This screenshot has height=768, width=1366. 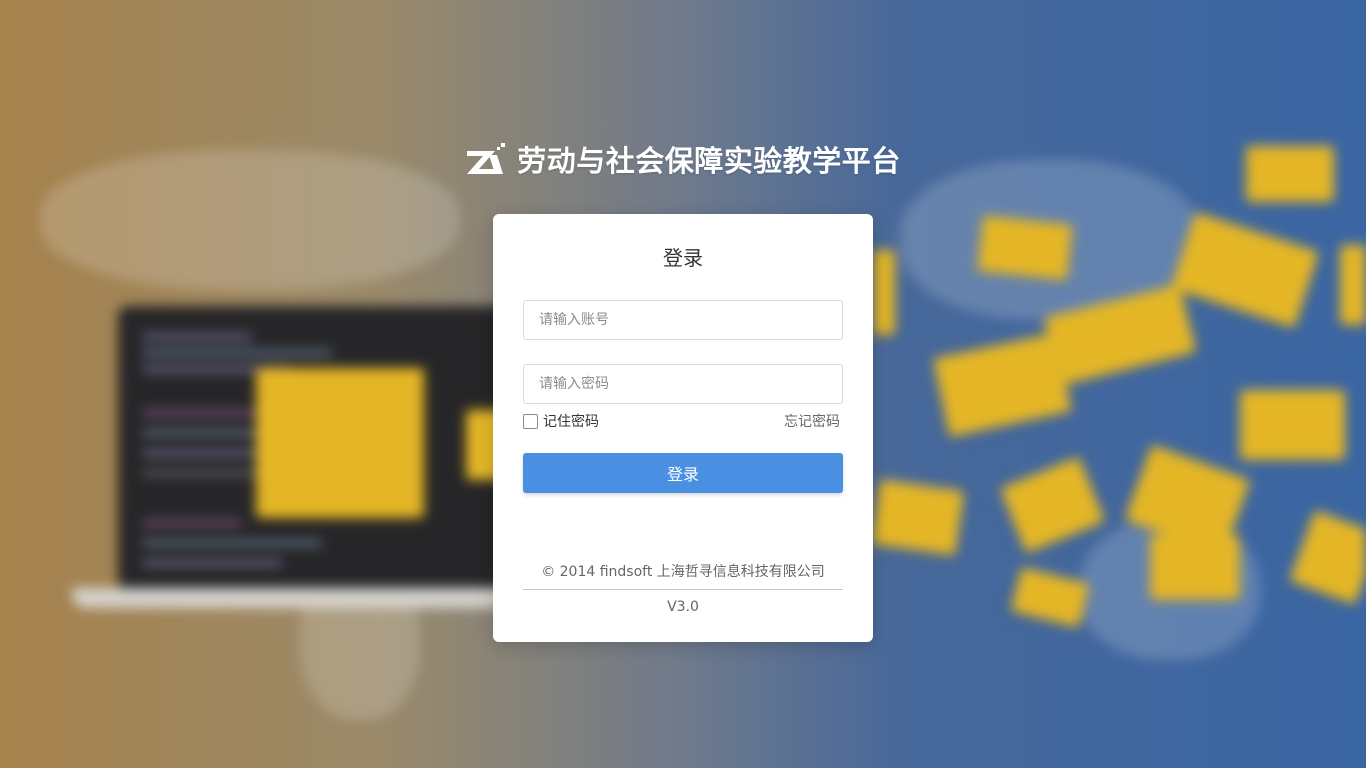 I want to click on remember-password: 记住密码, so click(x=561, y=421).